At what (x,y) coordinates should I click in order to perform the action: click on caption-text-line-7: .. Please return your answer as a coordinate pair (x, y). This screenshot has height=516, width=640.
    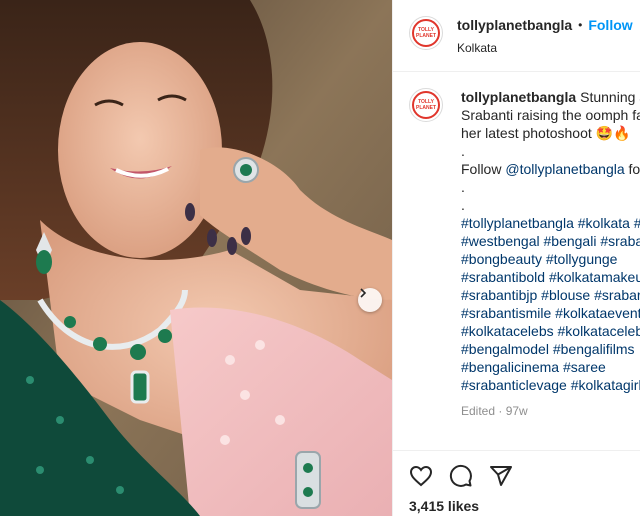
    Looking at the image, I should click on (463, 205).